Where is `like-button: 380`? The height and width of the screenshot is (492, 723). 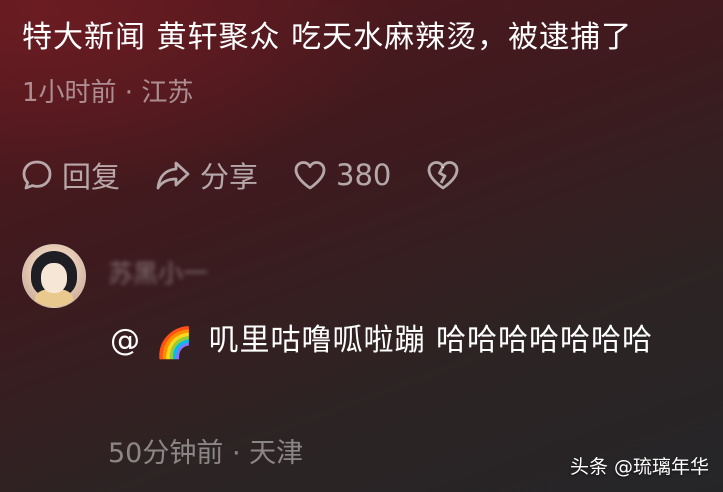 like-button: 380 is located at coordinates (341, 175).